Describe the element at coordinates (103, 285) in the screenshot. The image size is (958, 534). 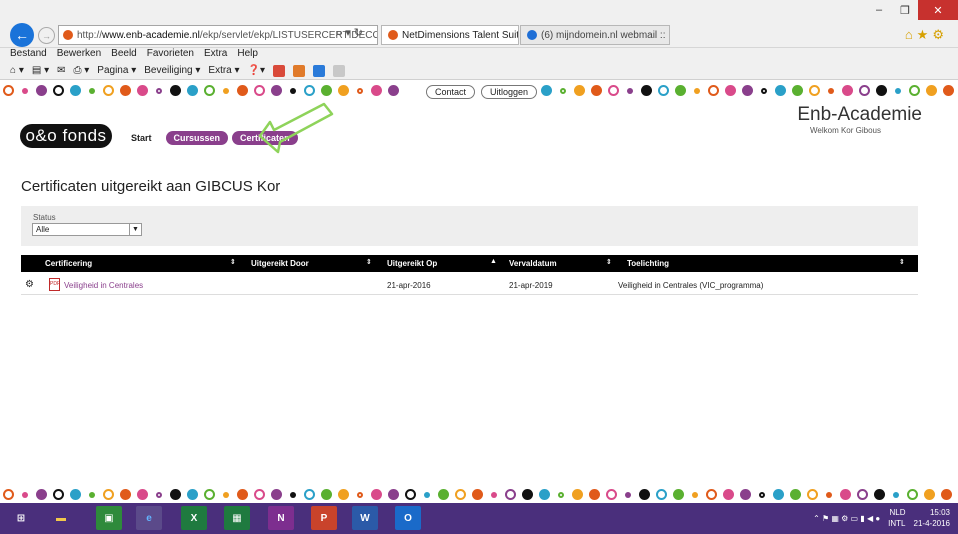
I see `certificate-link: Veiligheid in Centrales` at that location.